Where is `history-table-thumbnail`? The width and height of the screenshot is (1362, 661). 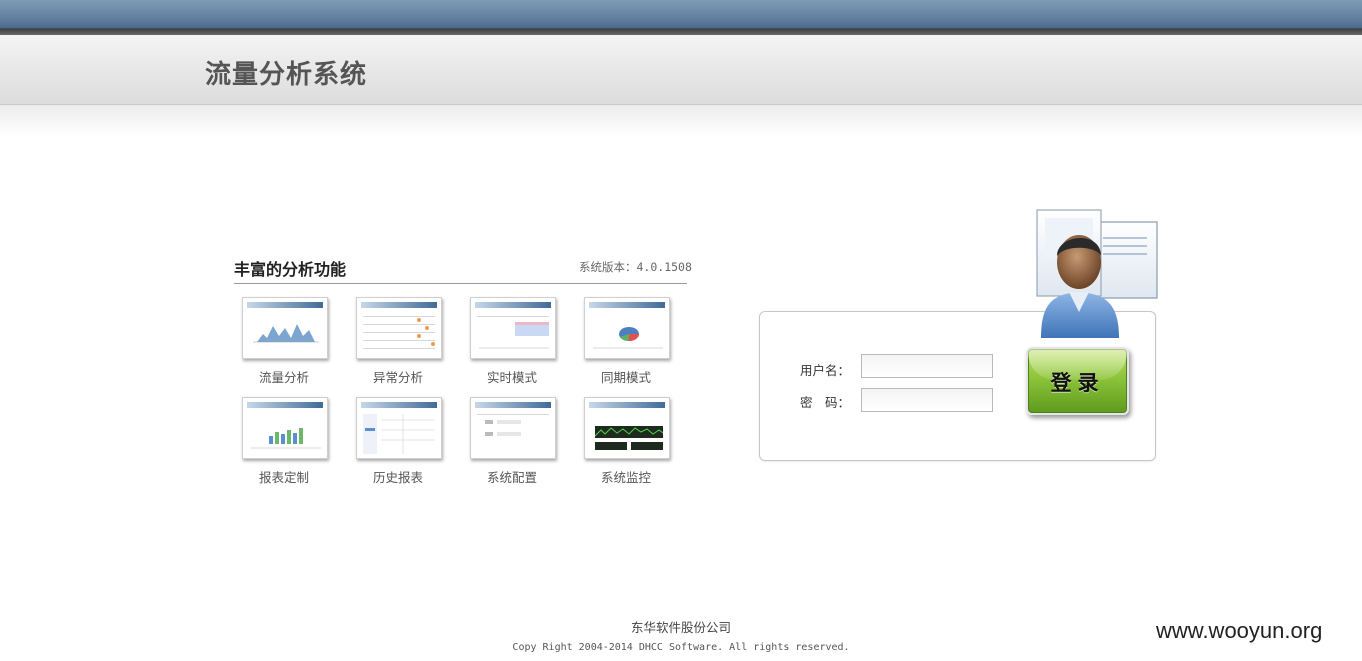
history-table-thumbnail is located at coordinates (399, 428).